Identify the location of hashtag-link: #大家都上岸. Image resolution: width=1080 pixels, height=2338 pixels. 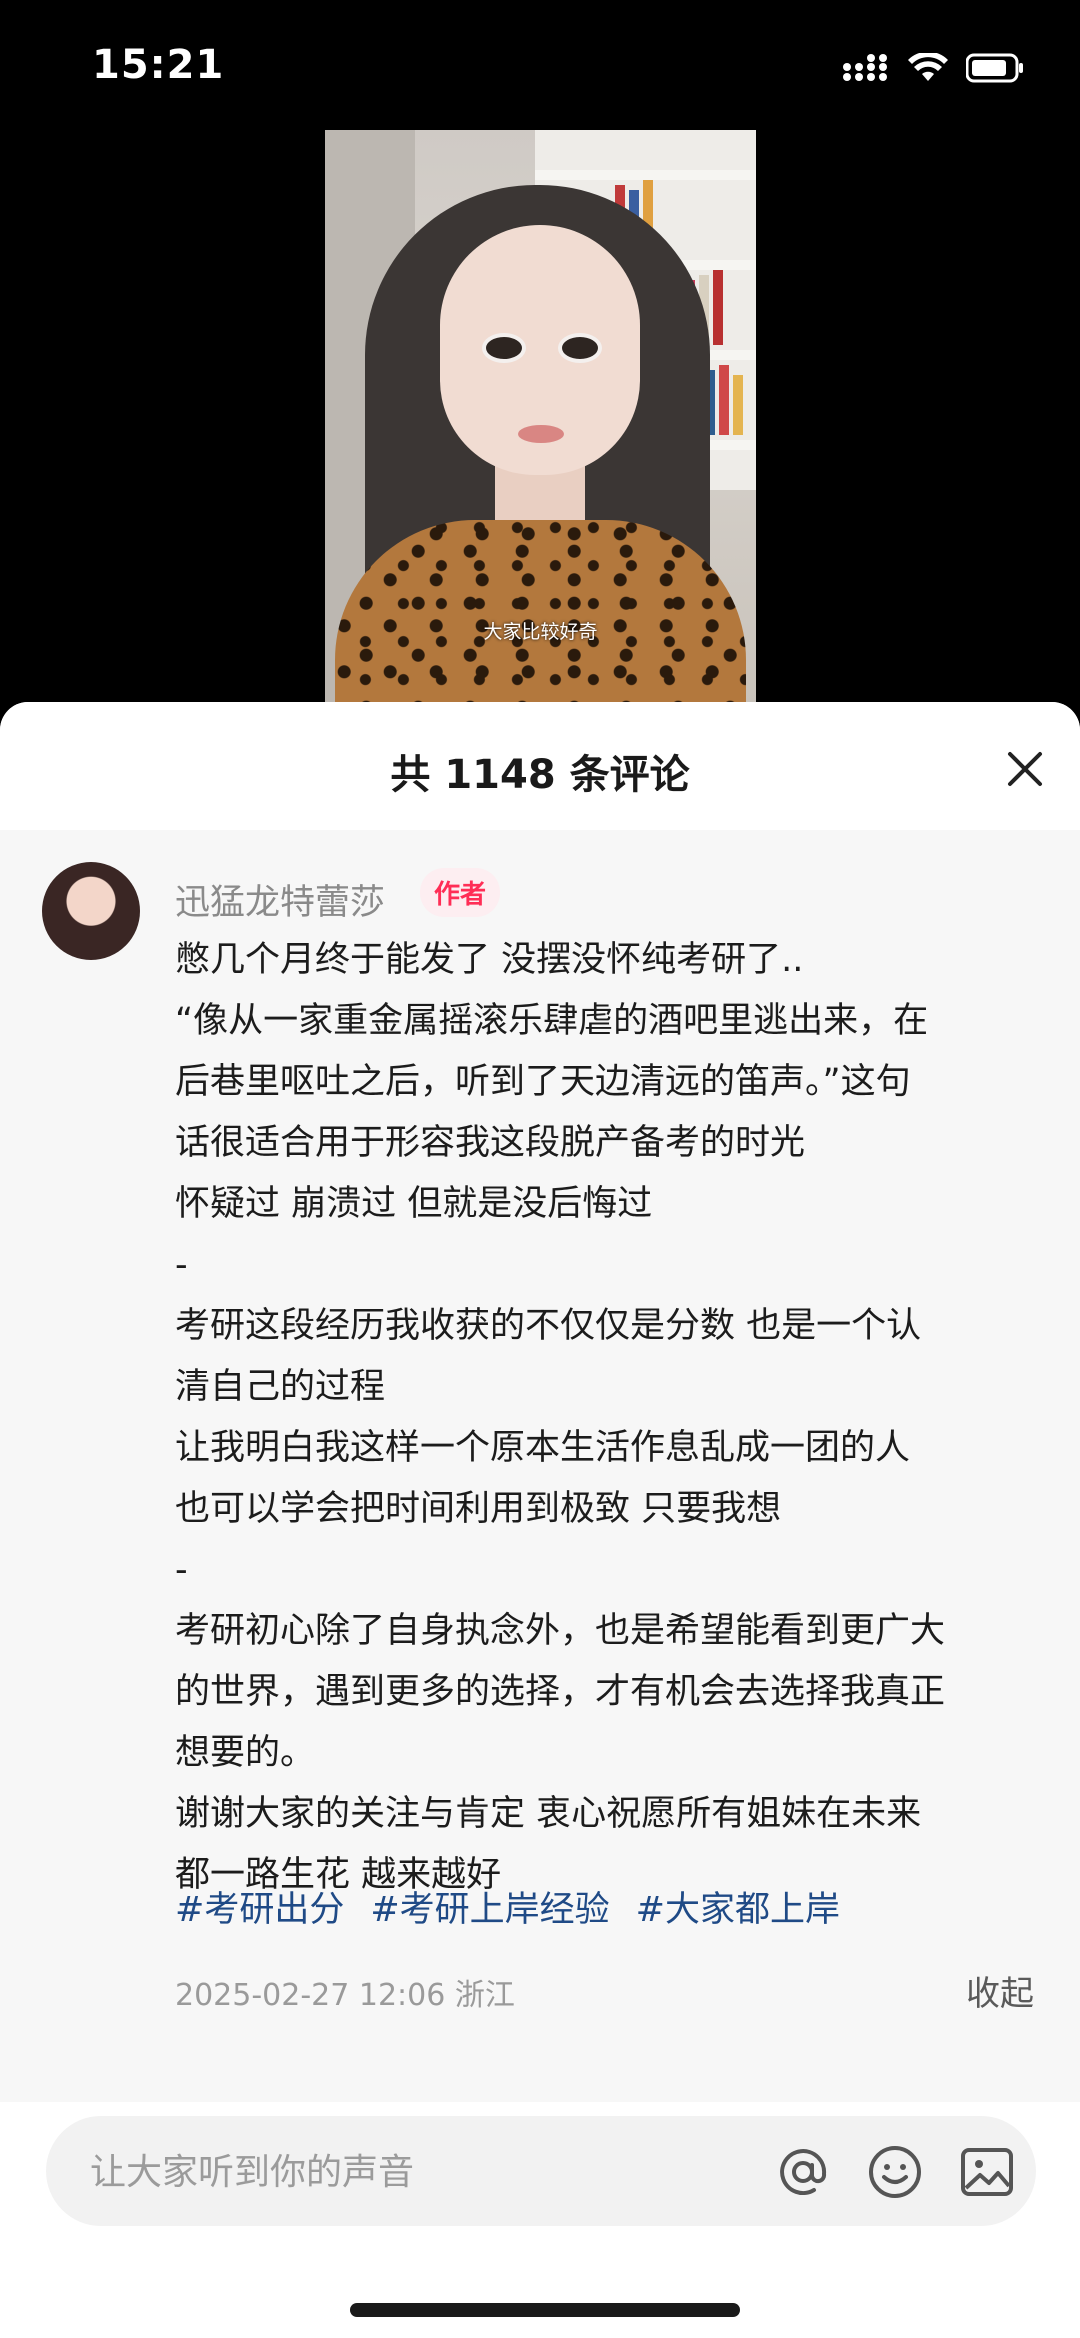
(738, 1906).